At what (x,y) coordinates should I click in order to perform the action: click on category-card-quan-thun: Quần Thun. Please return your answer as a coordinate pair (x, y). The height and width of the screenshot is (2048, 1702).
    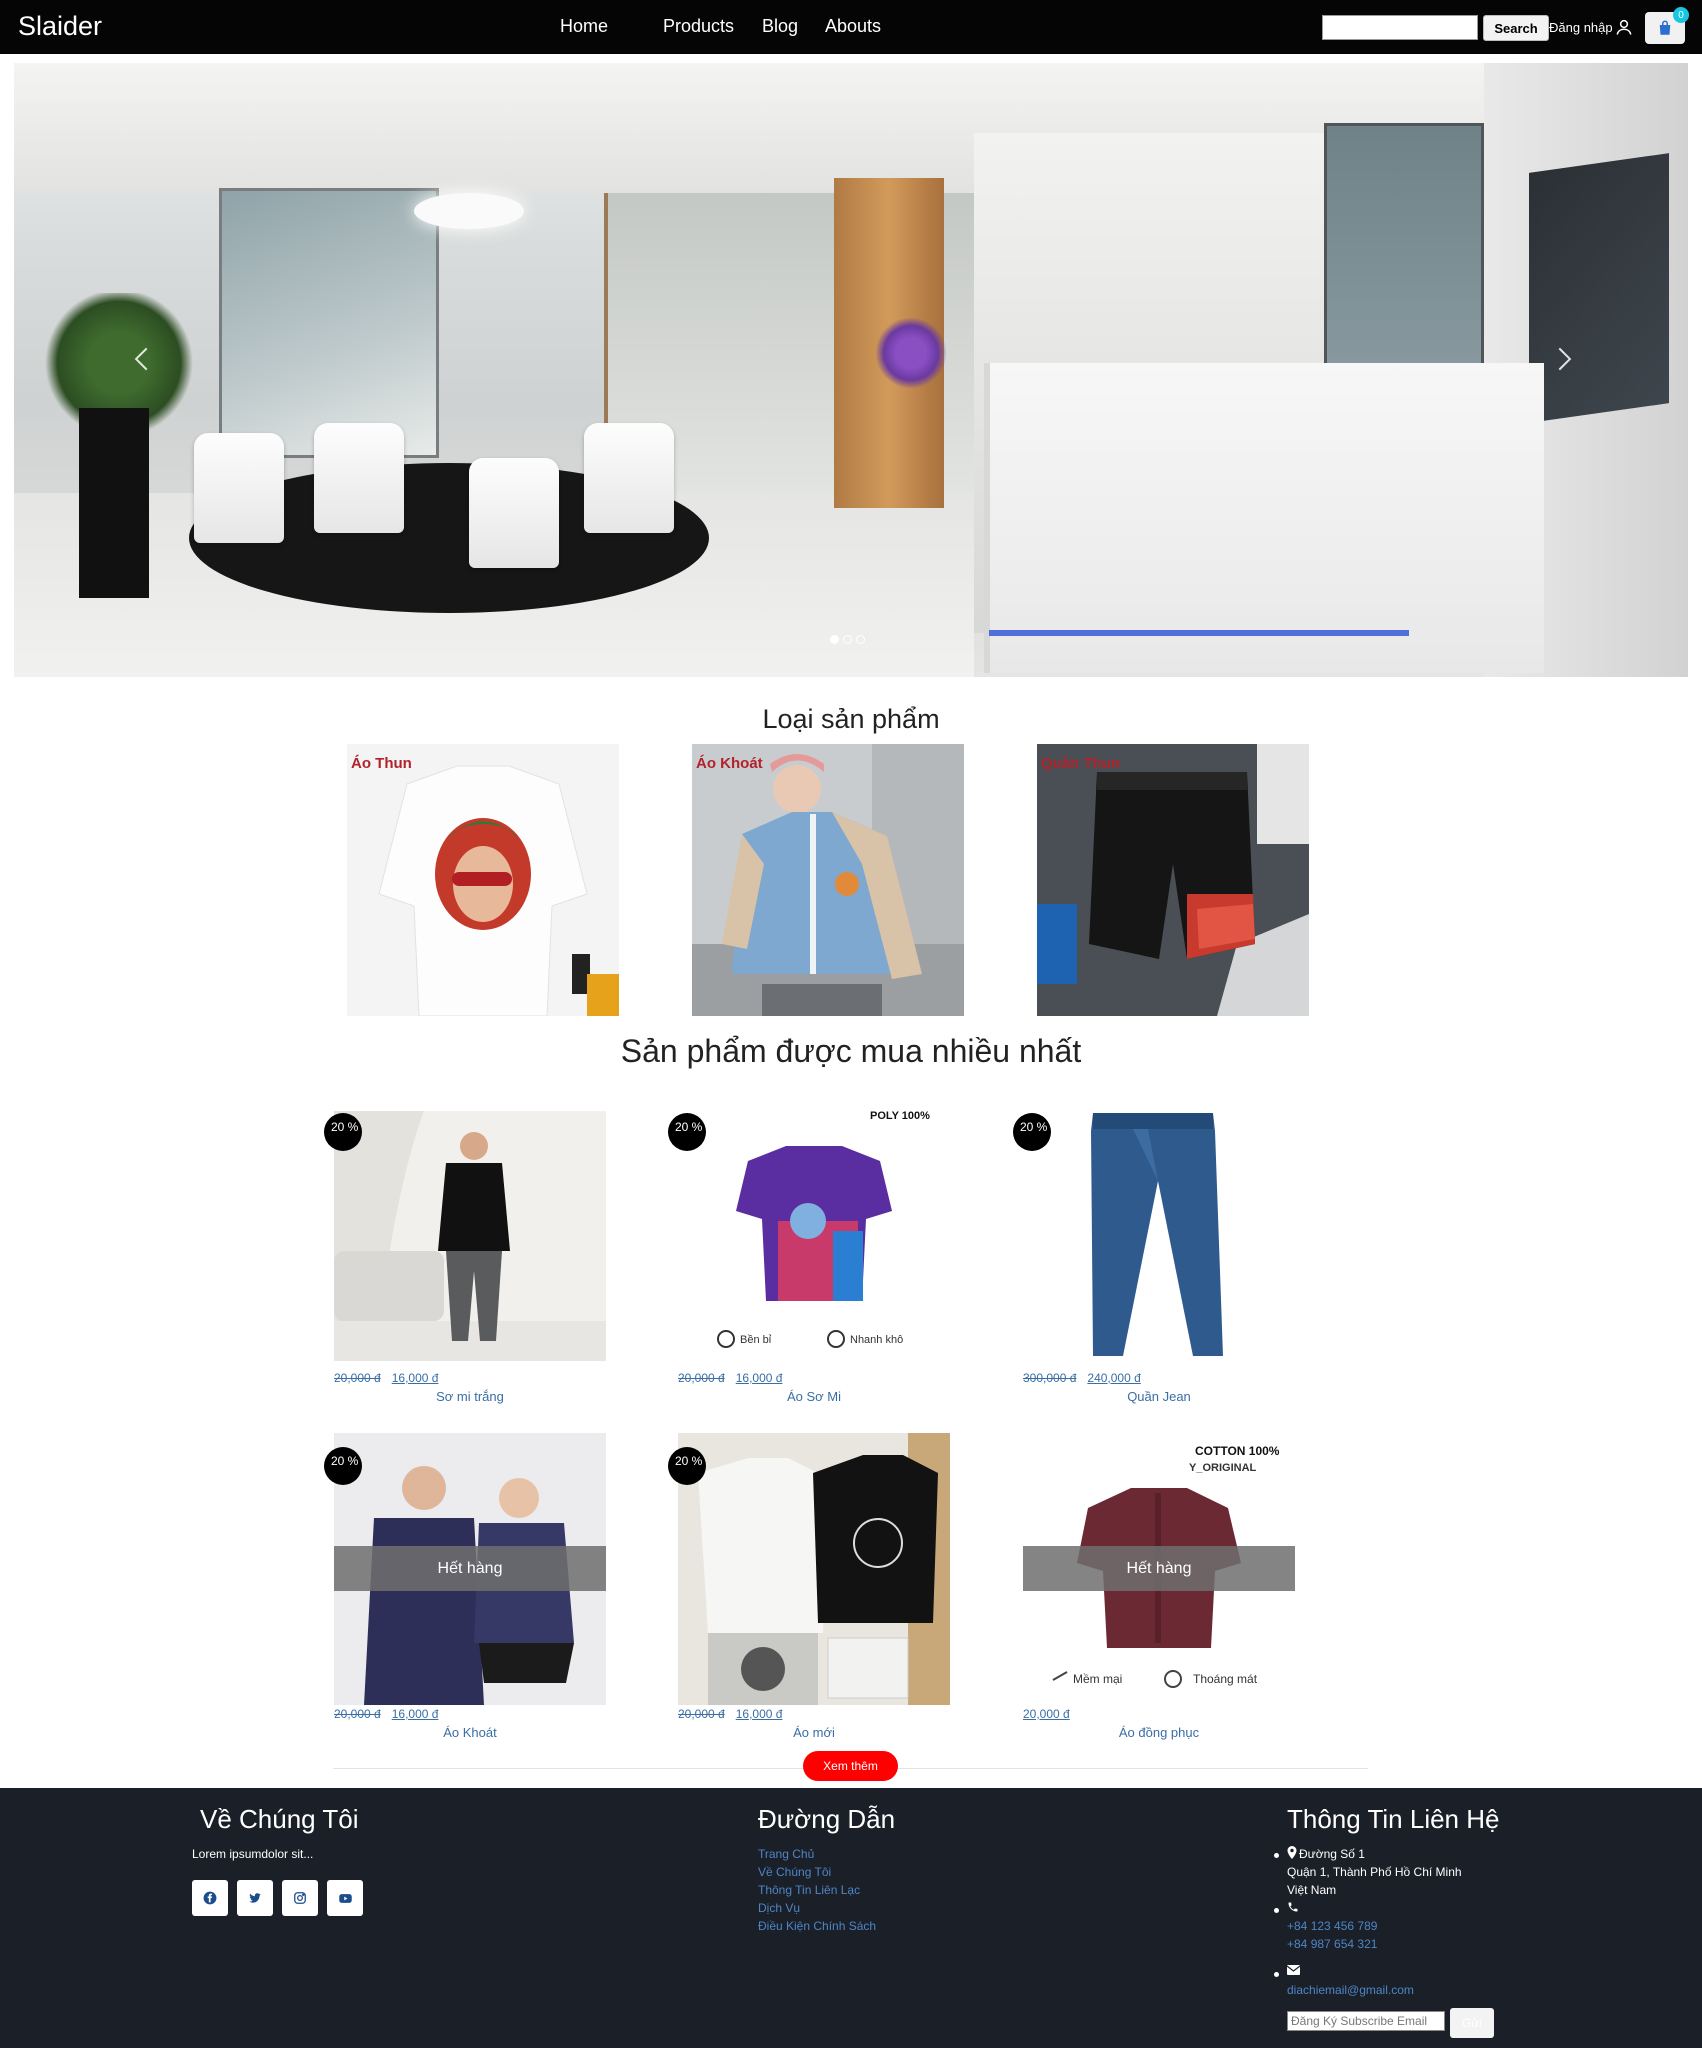
    Looking at the image, I should click on (1173, 880).